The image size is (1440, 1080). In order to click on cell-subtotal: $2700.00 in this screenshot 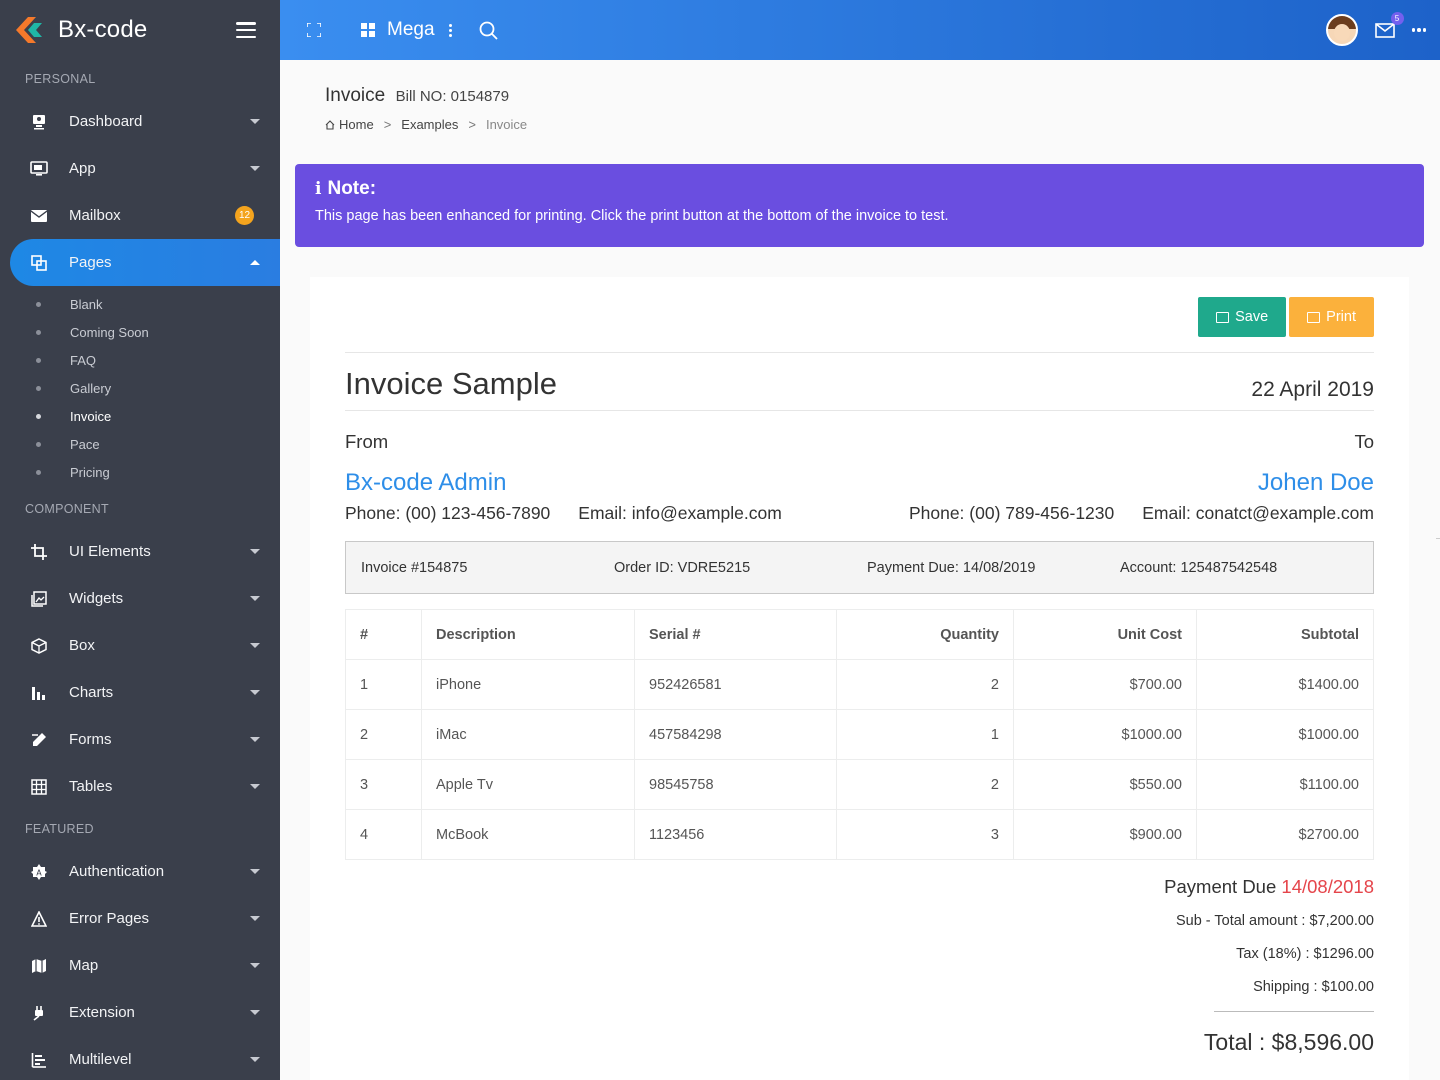, I will do `click(1285, 834)`.